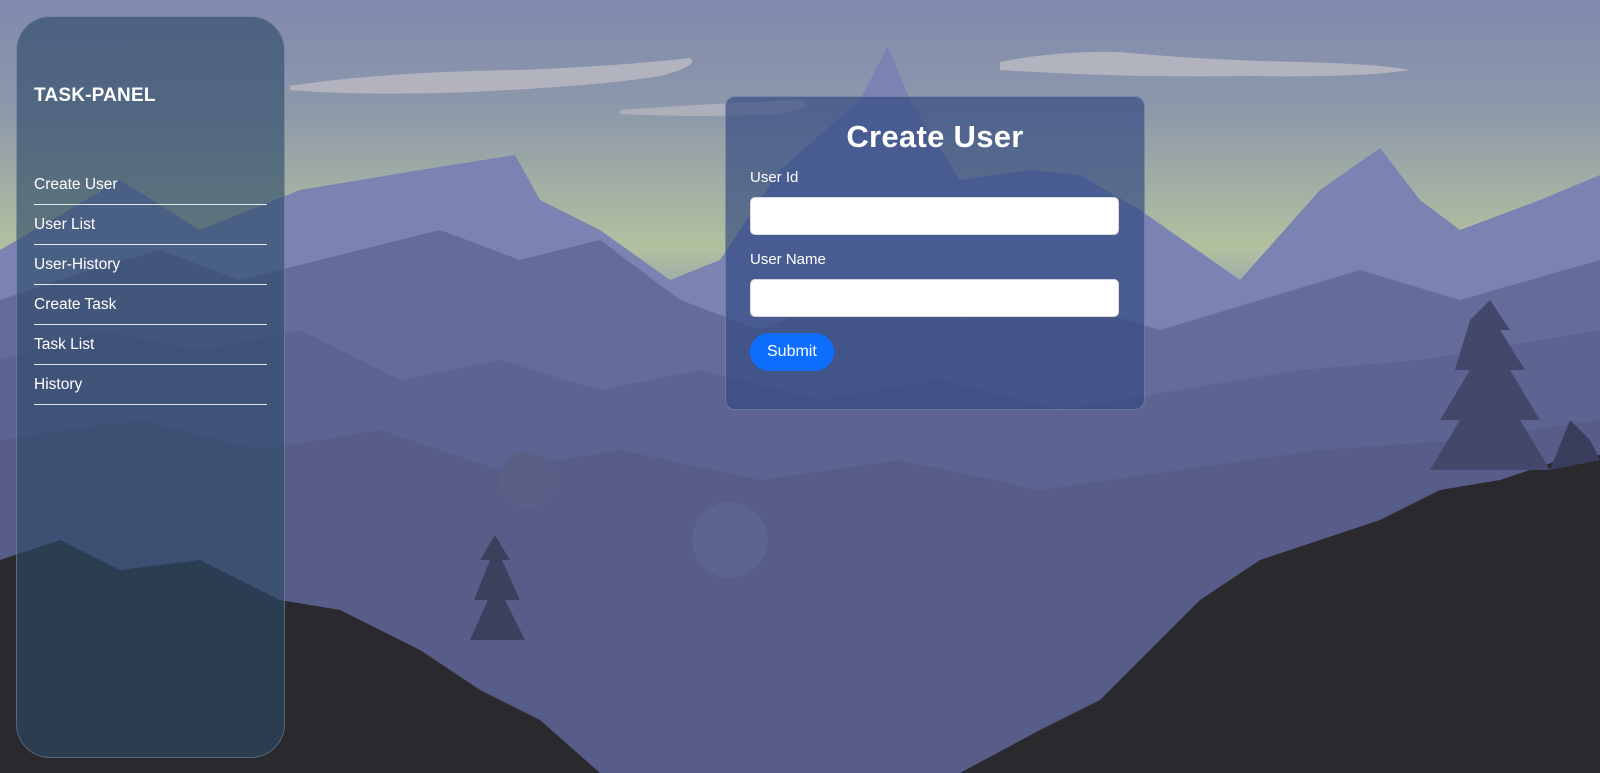  I want to click on user-id-label: User Id, so click(774, 177).